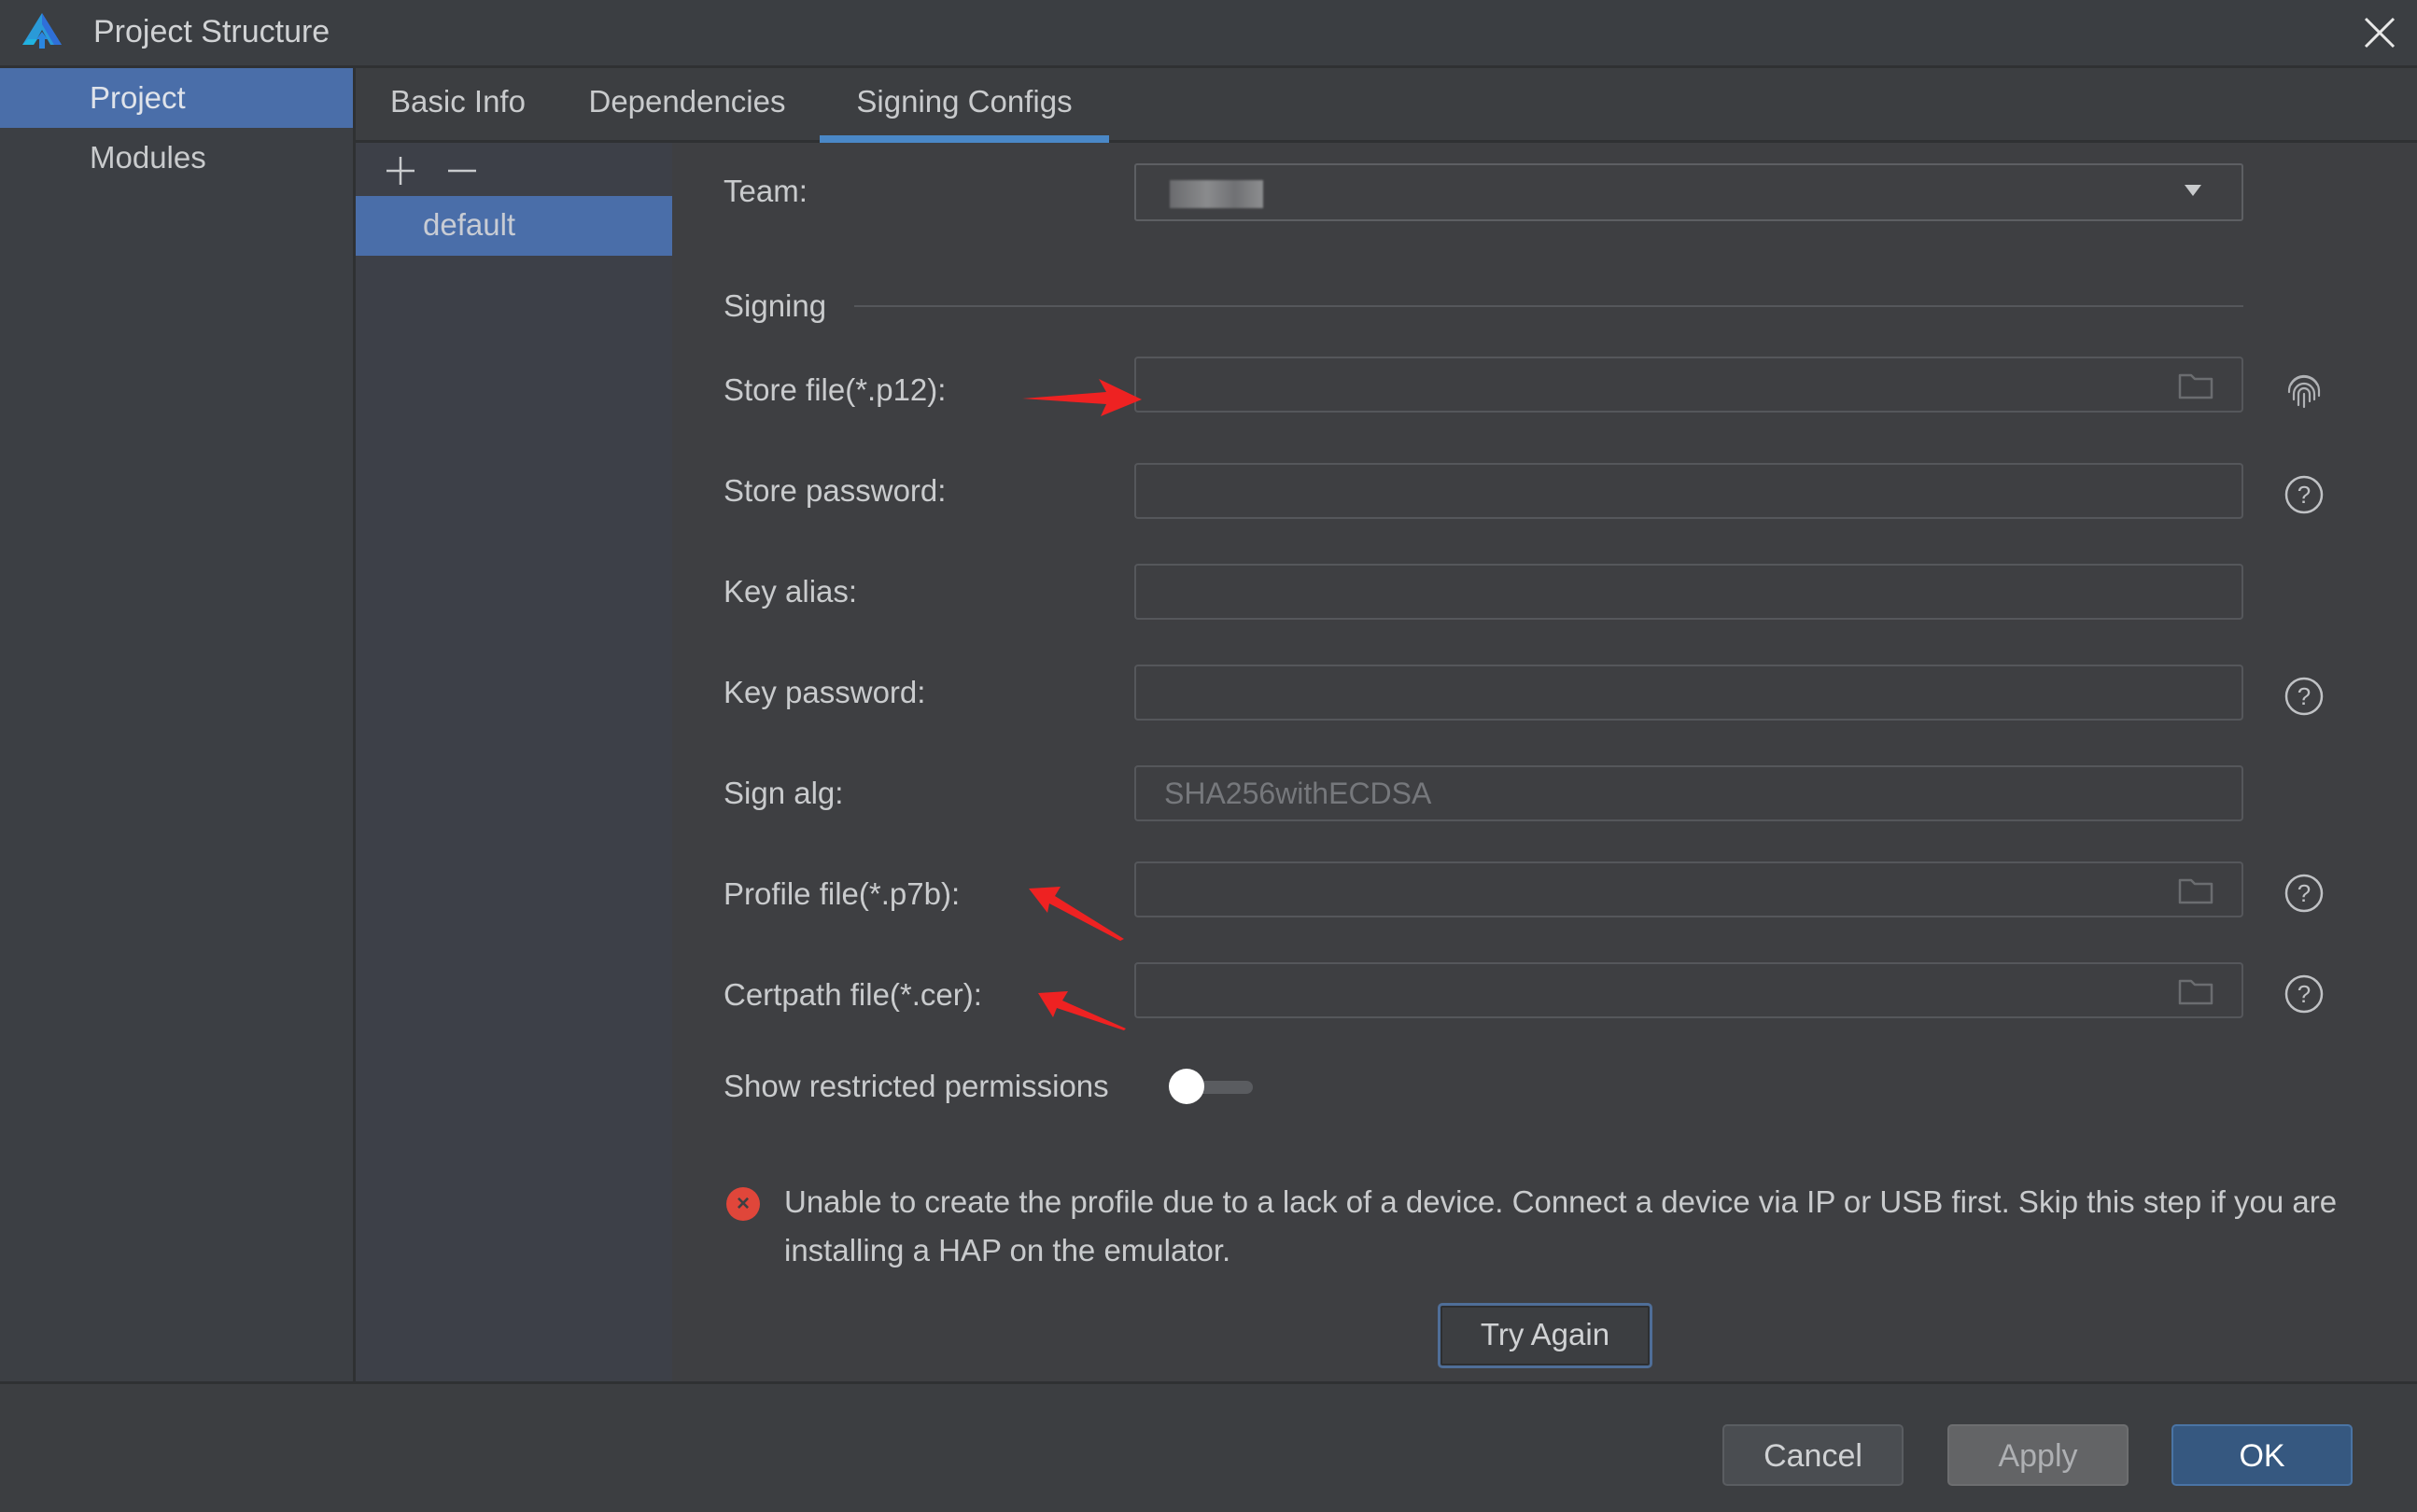 The image size is (2417, 1512). What do you see at coordinates (836, 490) in the screenshot?
I see `store-password-label: Store password:` at bounding box center [836, 490].